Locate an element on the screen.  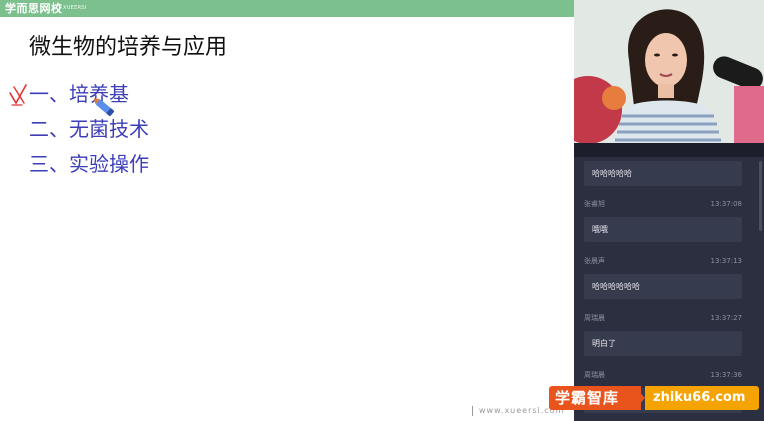
brand-bar: 学而思网校 XUEERSI is located at coordinates (287, 8).